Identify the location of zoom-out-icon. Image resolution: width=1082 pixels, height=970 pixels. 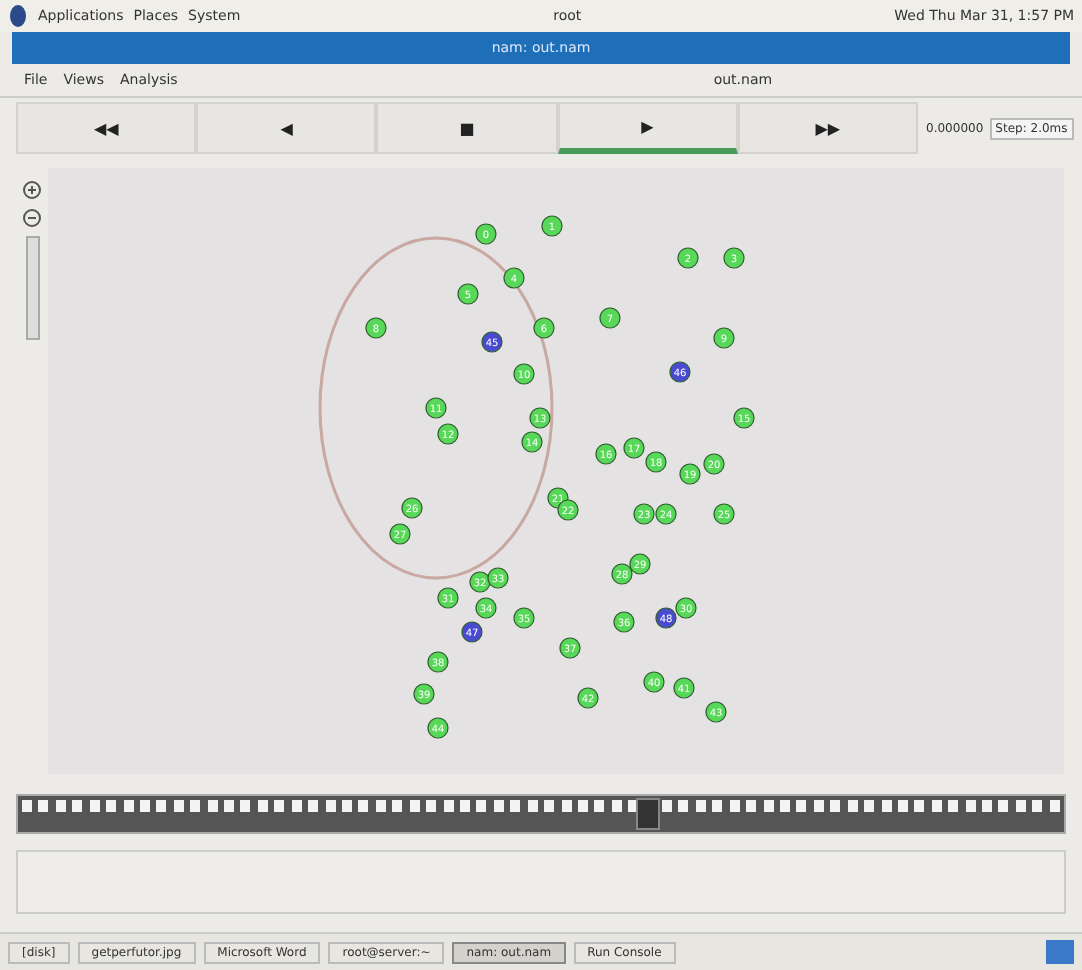
(32, 218).